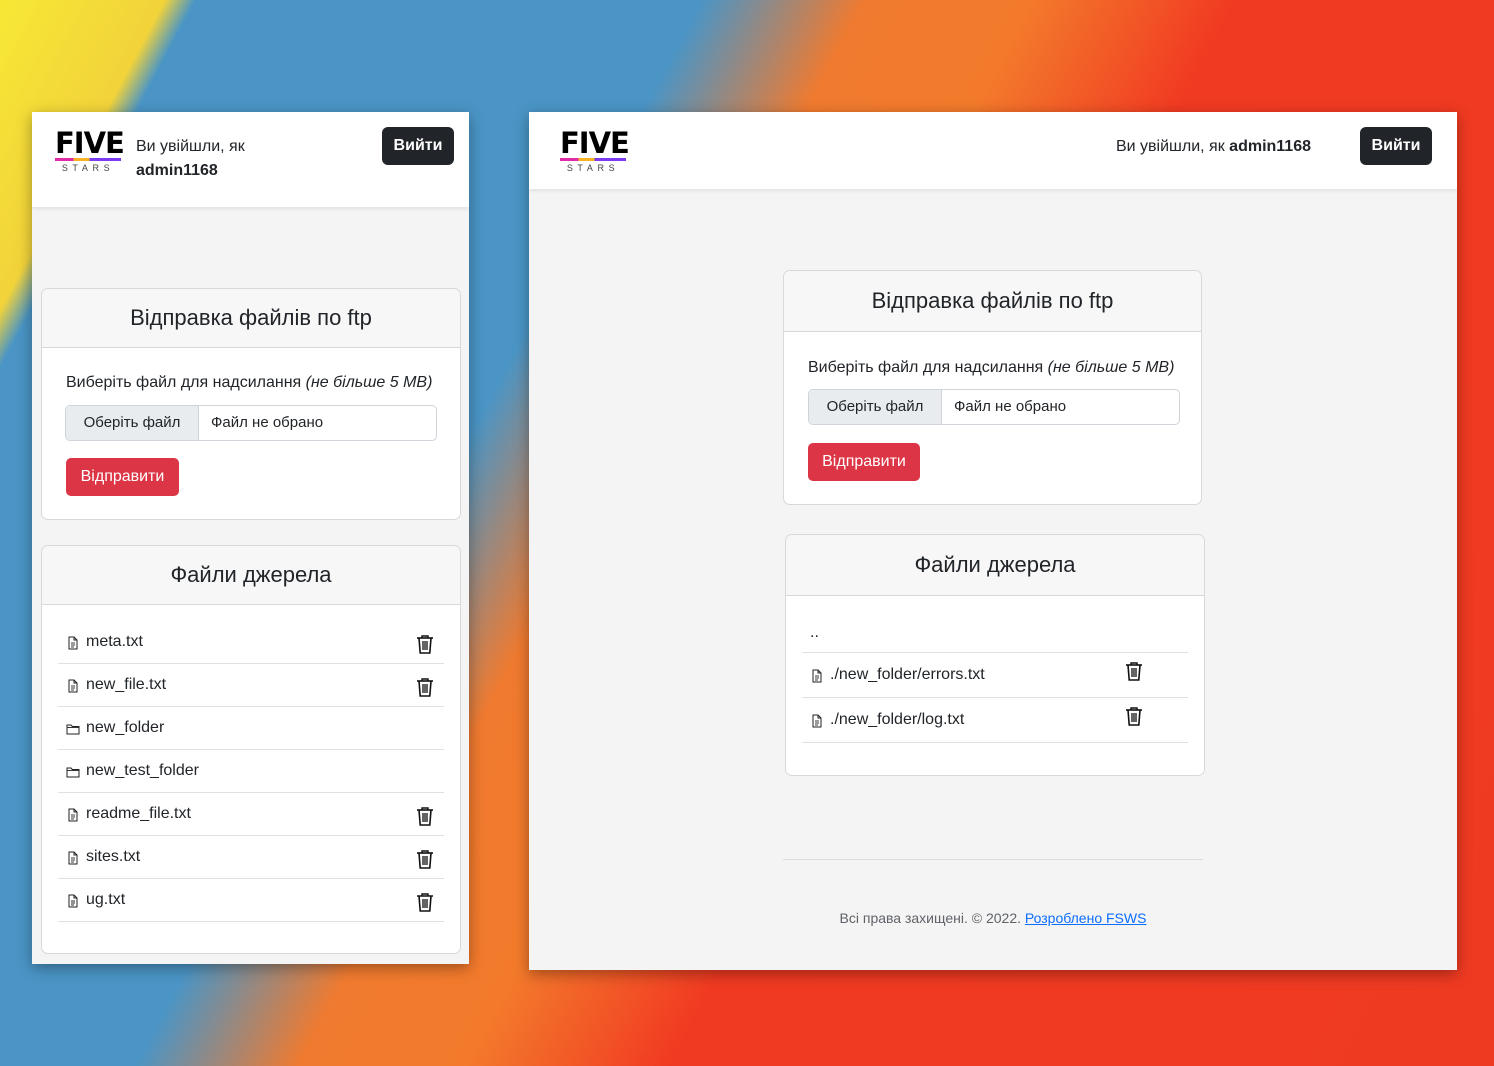 This screenshot has height=1066, width=1494. What do you see at coordinates (251, 900) in the screenshot?
I see `file-row: ug.txt` at bounding box center [251, 900].